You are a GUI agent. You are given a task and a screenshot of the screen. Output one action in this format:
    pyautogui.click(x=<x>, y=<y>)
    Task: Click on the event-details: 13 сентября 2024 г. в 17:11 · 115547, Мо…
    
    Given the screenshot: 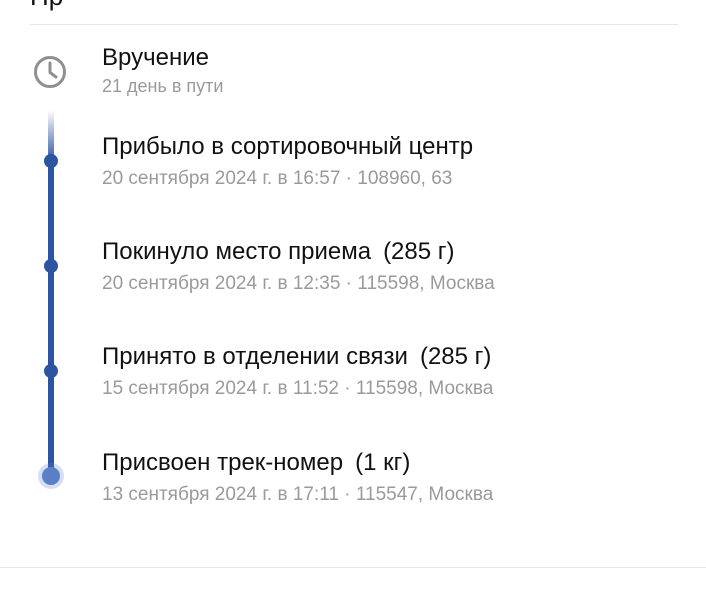 What is the action you would take?
    pyautogui.click(x=298, y=494)
    